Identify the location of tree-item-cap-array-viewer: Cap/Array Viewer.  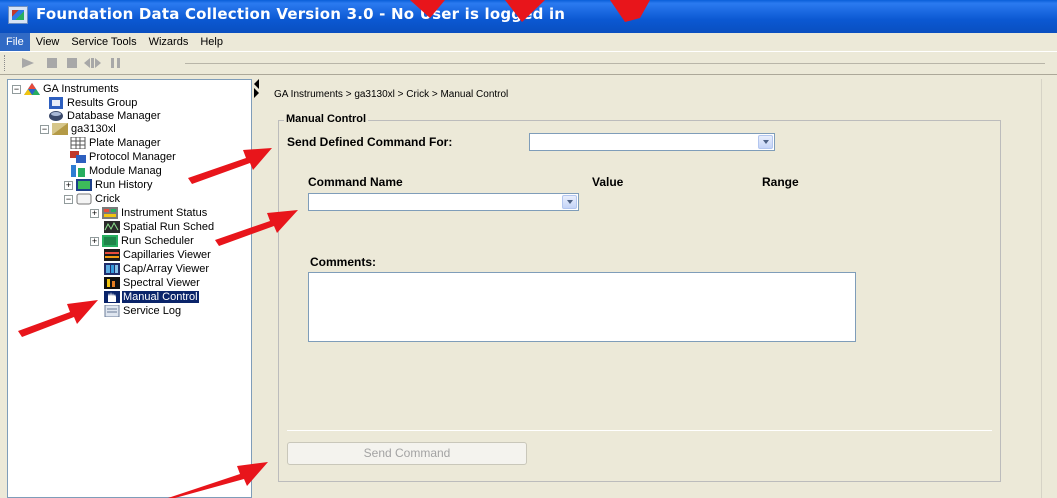
(157, 269).